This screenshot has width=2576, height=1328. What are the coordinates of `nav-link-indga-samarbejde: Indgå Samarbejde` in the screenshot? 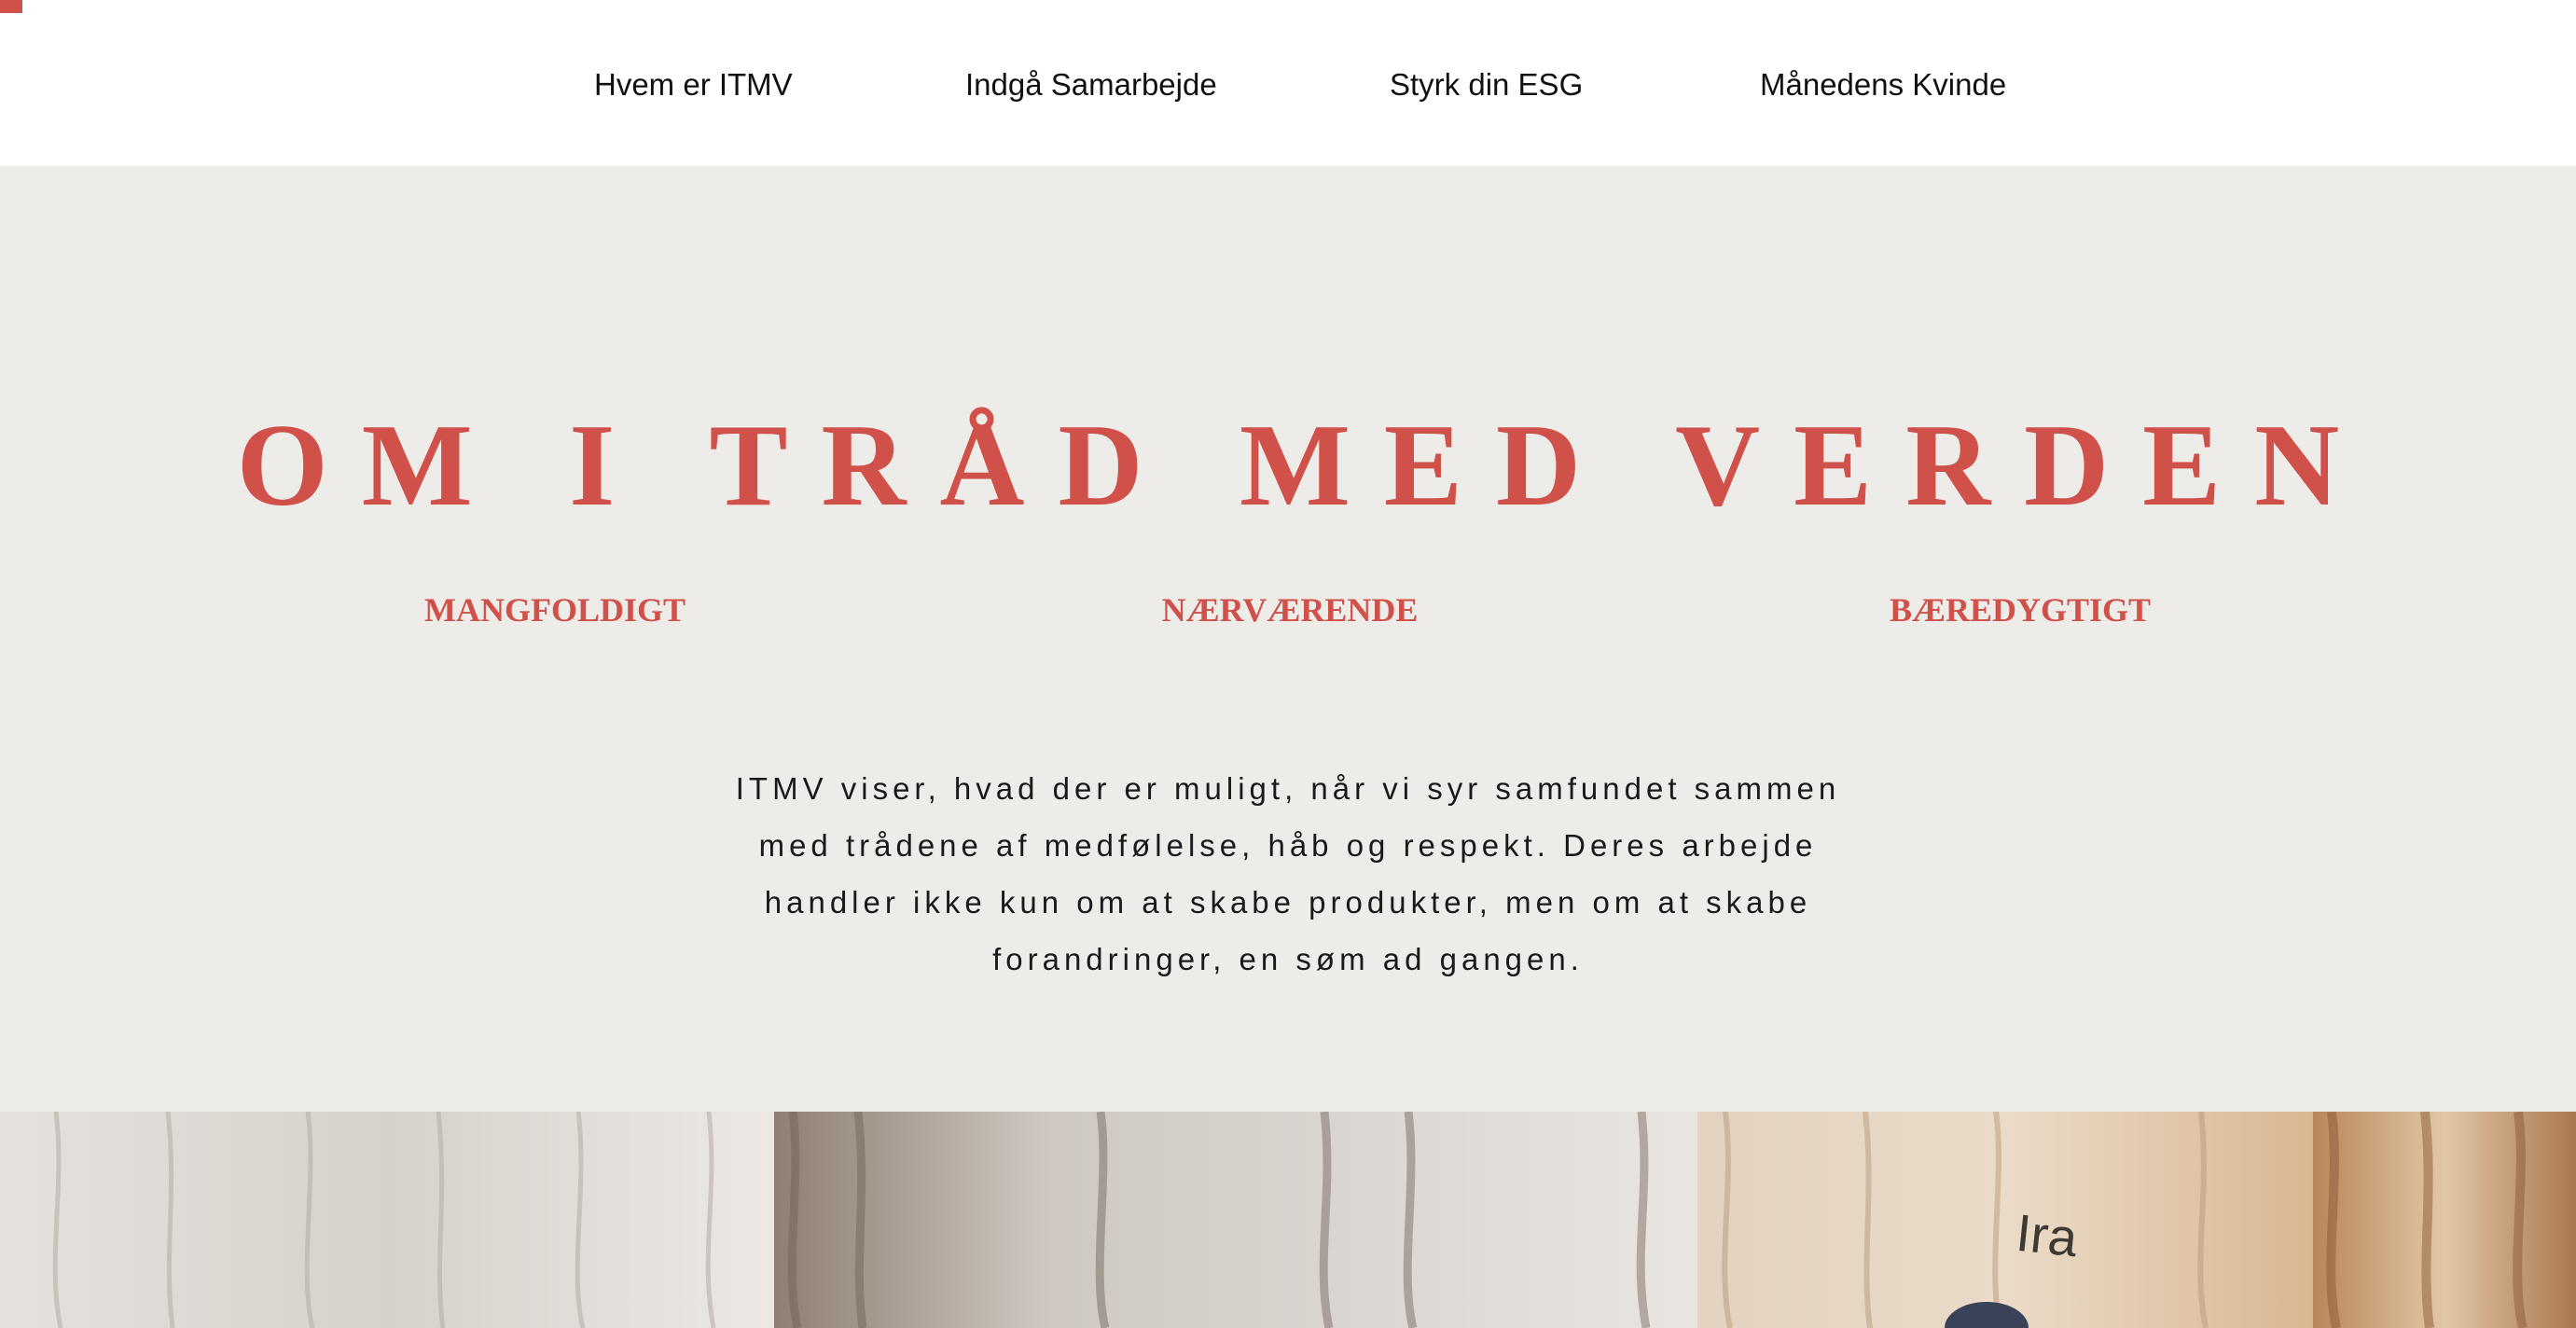 It's located at (1091, 85).